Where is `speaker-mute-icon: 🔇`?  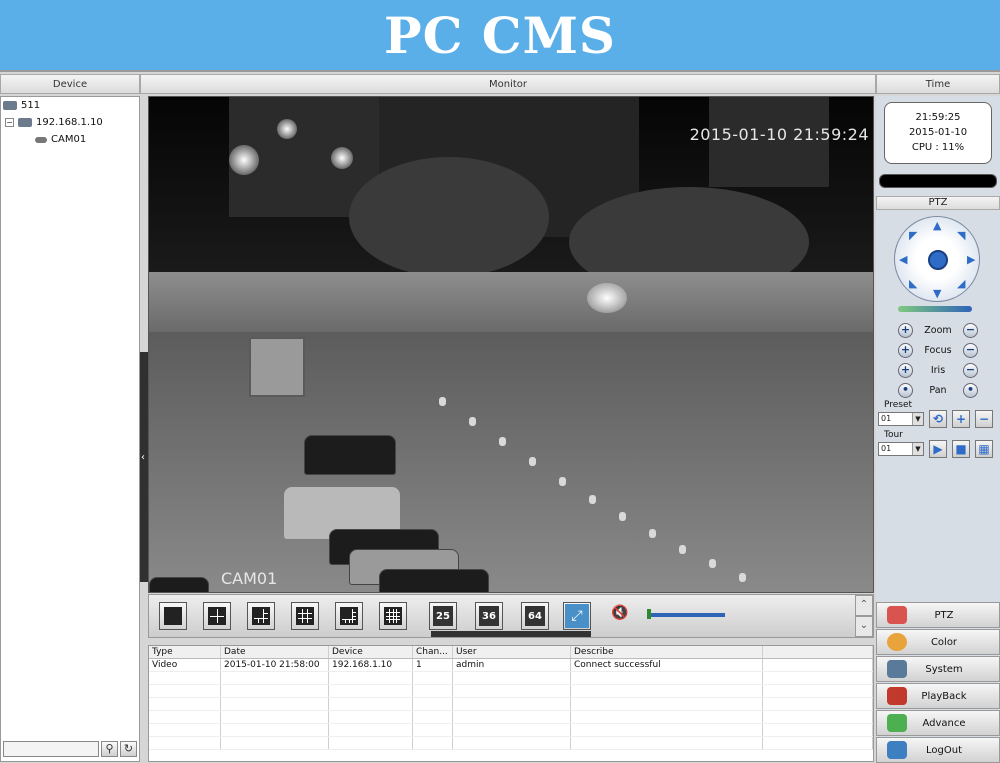 speaker-mute-icon: 🔇 is located at coordinates (623, 616).